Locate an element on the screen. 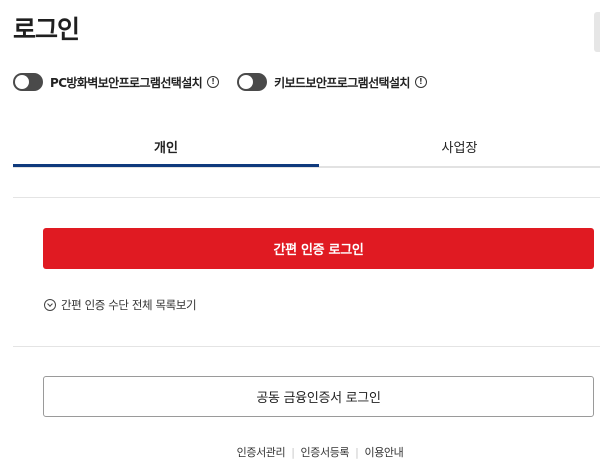 Image resolution: width=600 pixels, height=473 pixels. keyboard-toggle-switch is located at coordinates (252, 82).